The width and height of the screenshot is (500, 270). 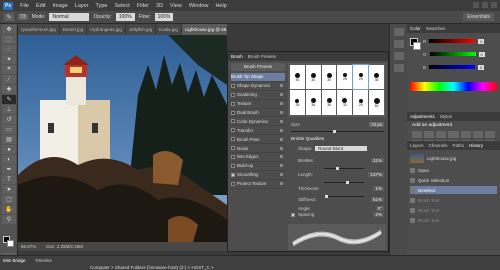 I want to click on mode-select: Normal, so click(x=69, y=17).